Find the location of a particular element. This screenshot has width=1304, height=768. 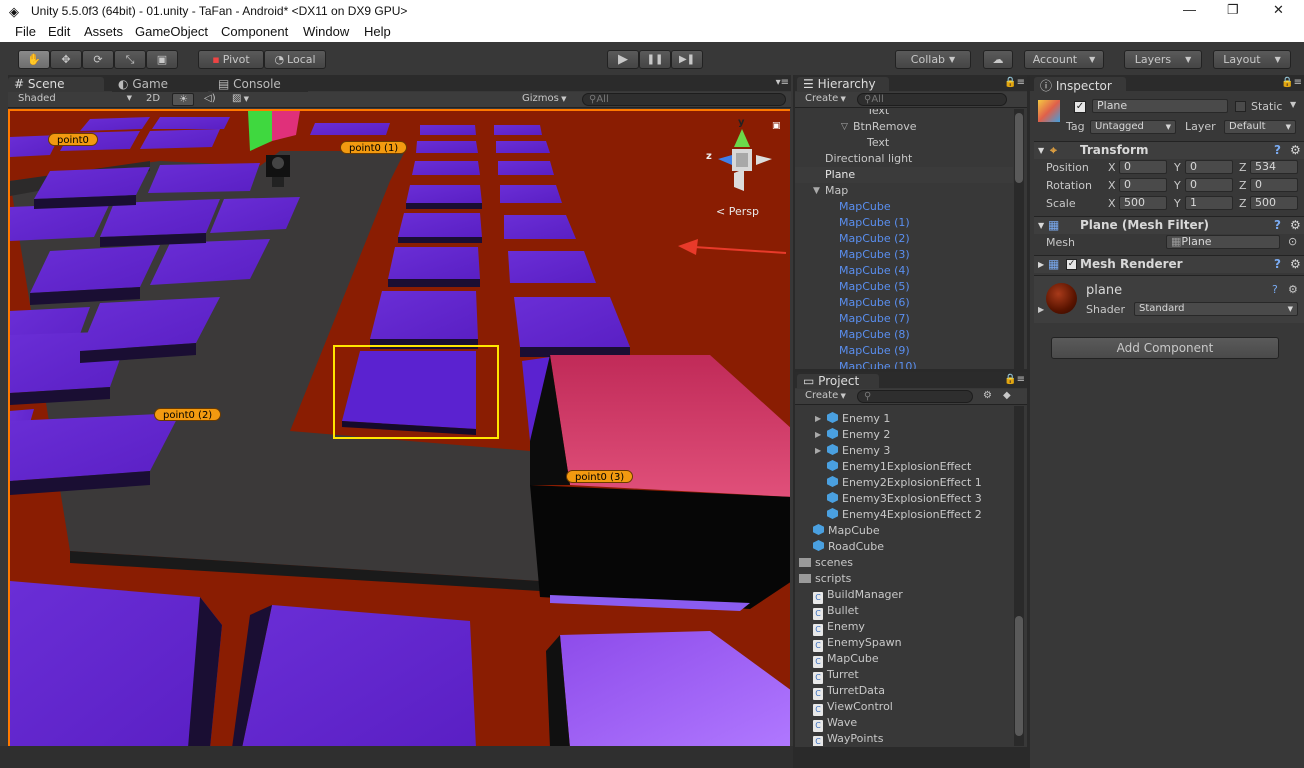

account-dropdown: Account ▼ is located at coordinates (1064, 59).